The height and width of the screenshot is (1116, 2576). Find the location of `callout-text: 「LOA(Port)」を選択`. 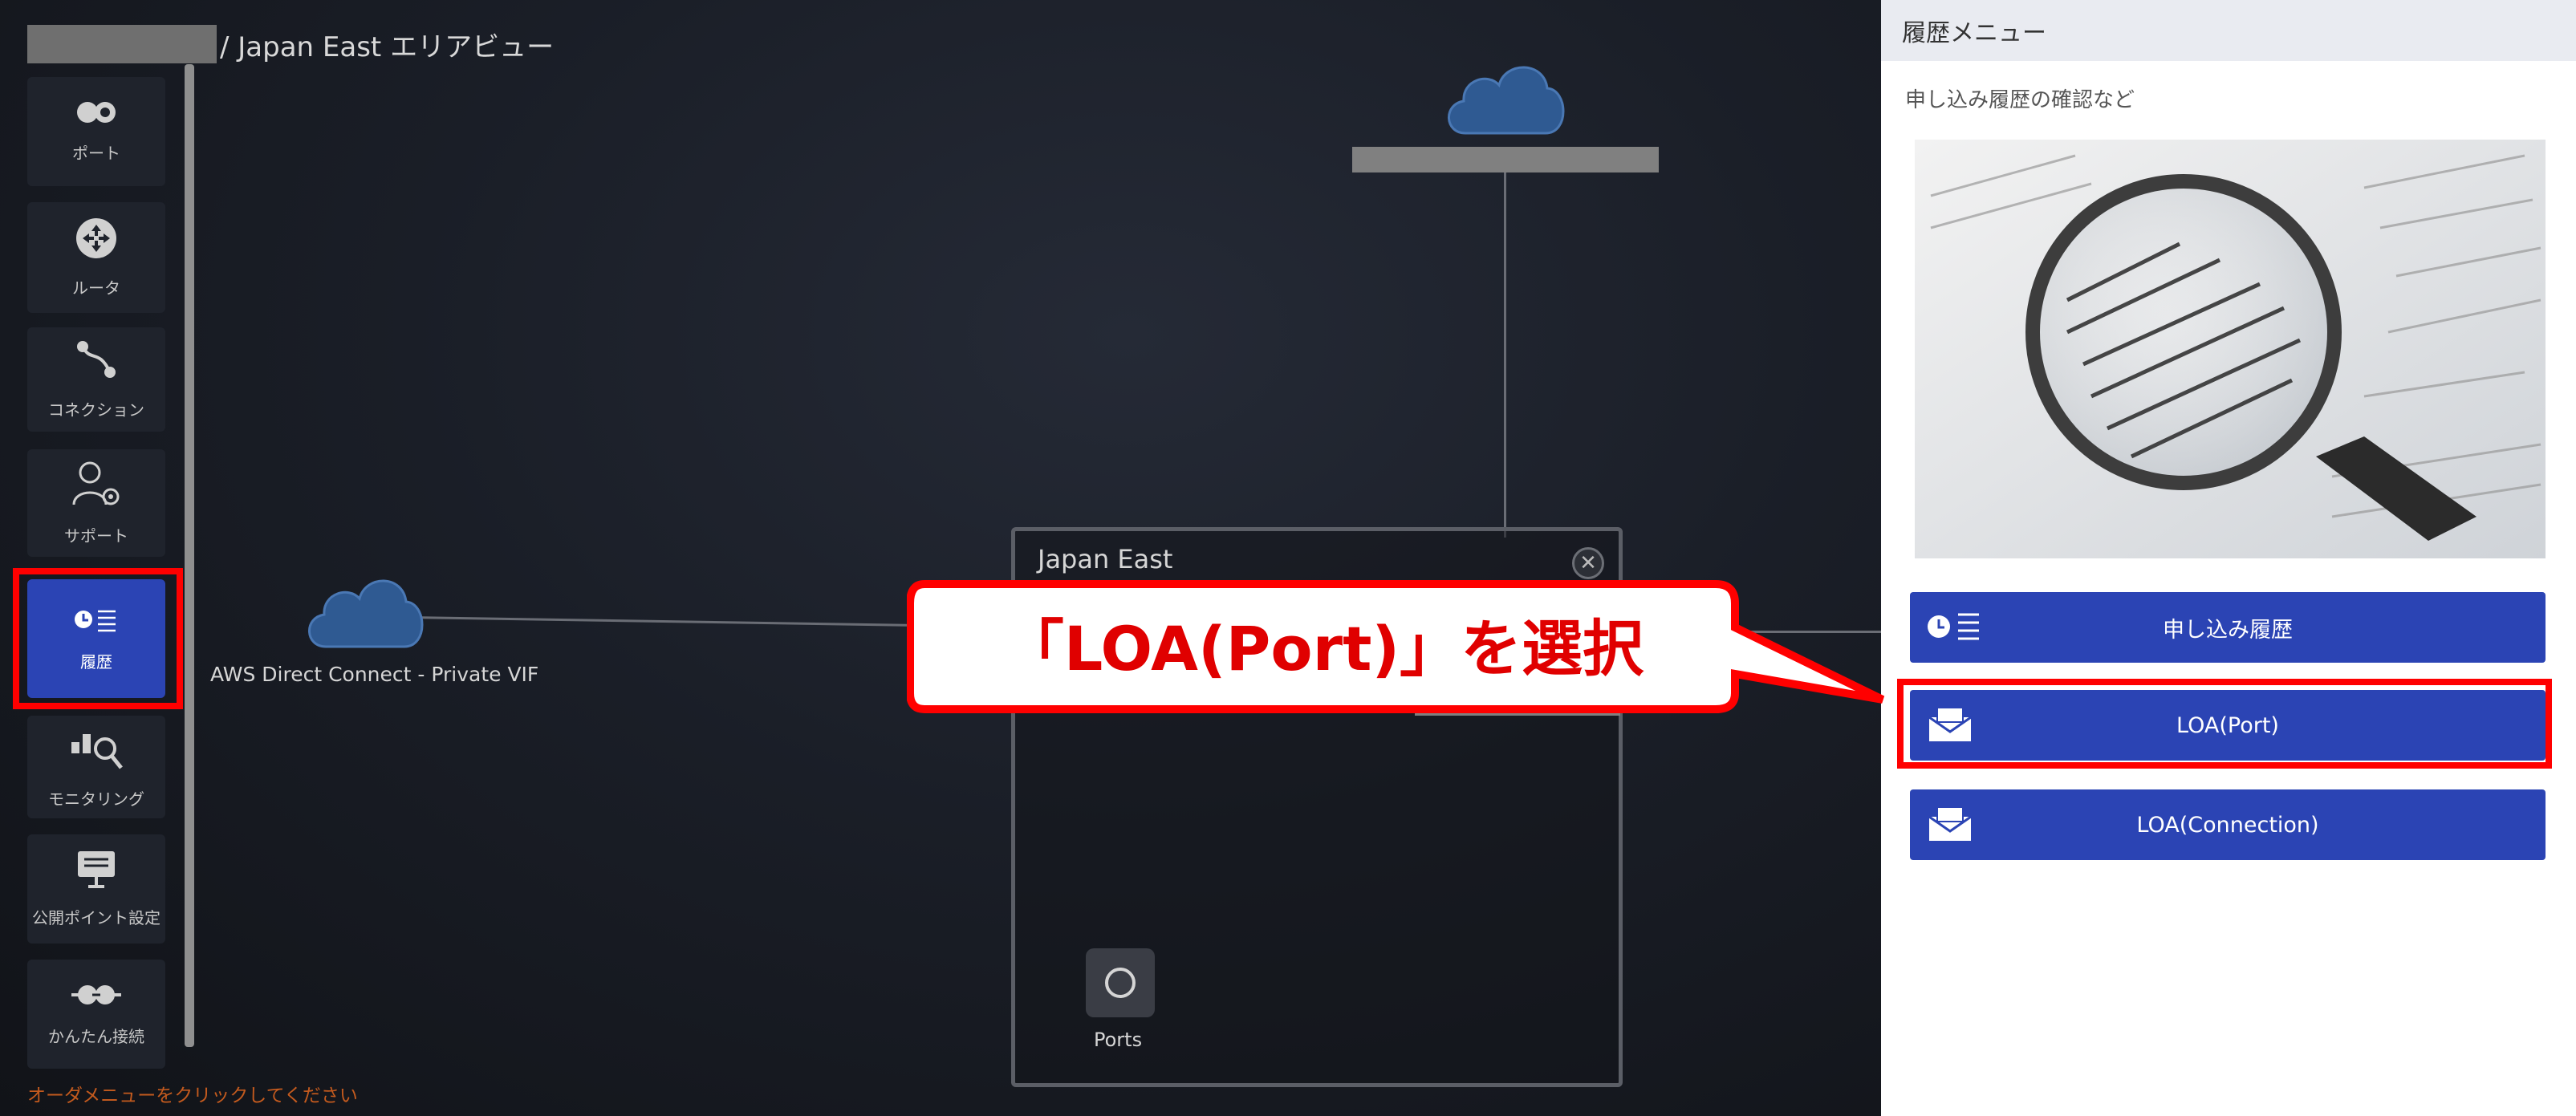

callout-text: 「LOA(Port)」を選択 is located at coordinates (1323, 649).